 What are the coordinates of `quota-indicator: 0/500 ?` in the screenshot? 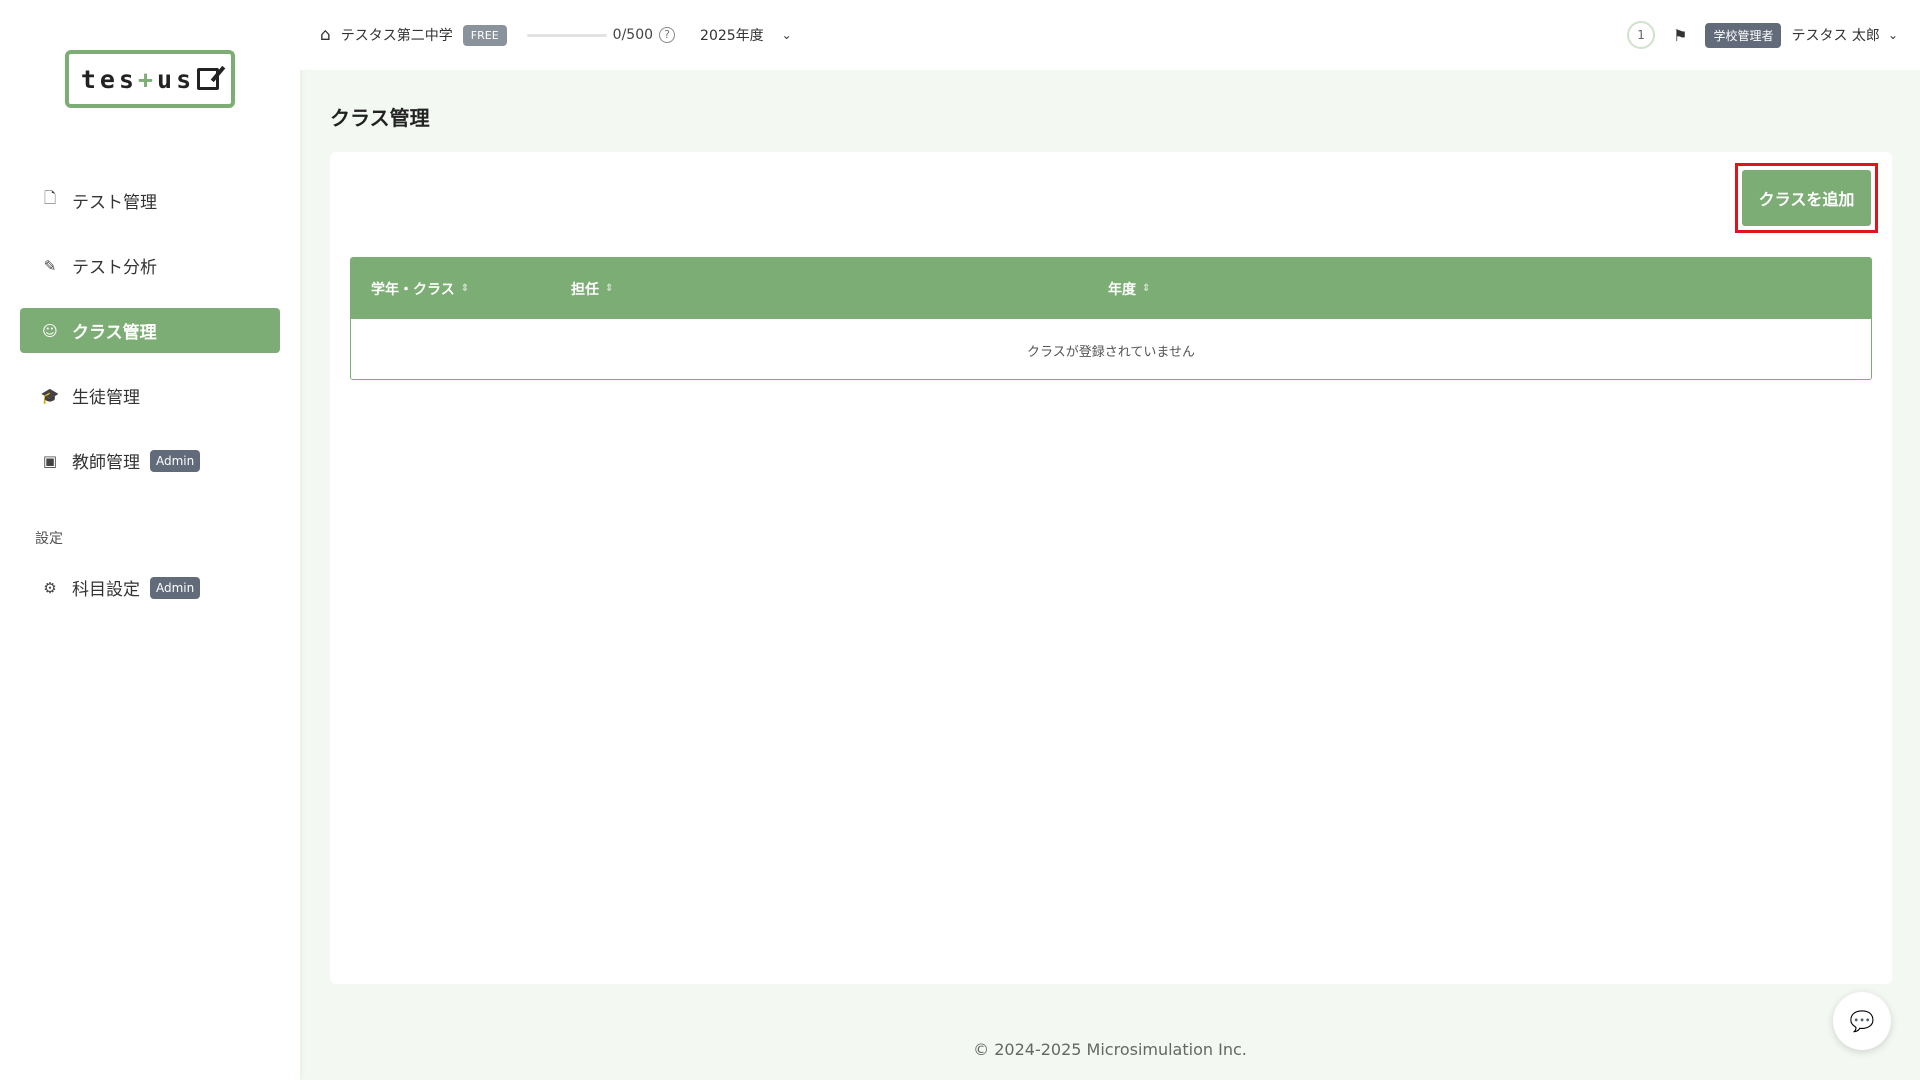 It's located at (601, 35).